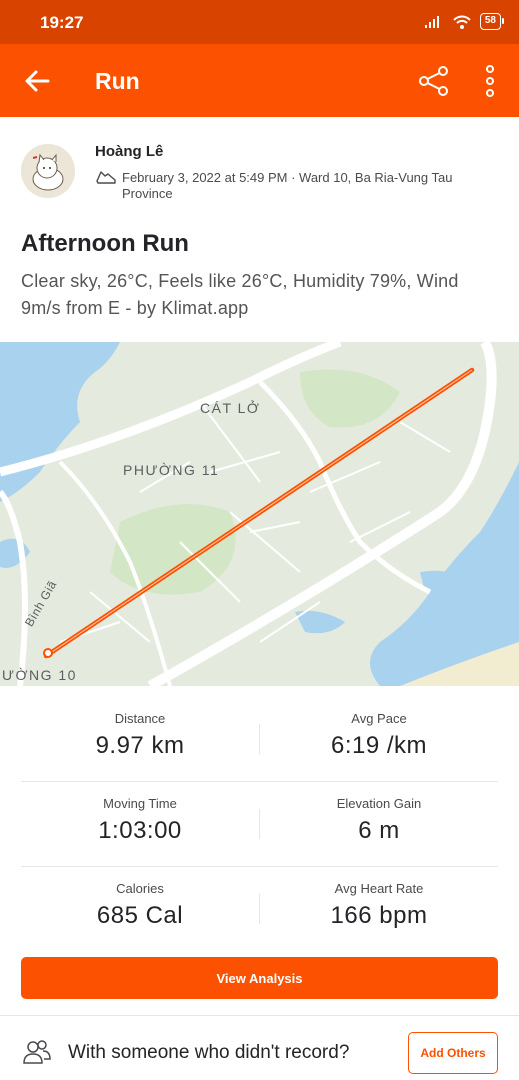  Describe the element at coordinates (259, 978) in the screenshot. I see `view-analysis-button: View Analysis` at that location.